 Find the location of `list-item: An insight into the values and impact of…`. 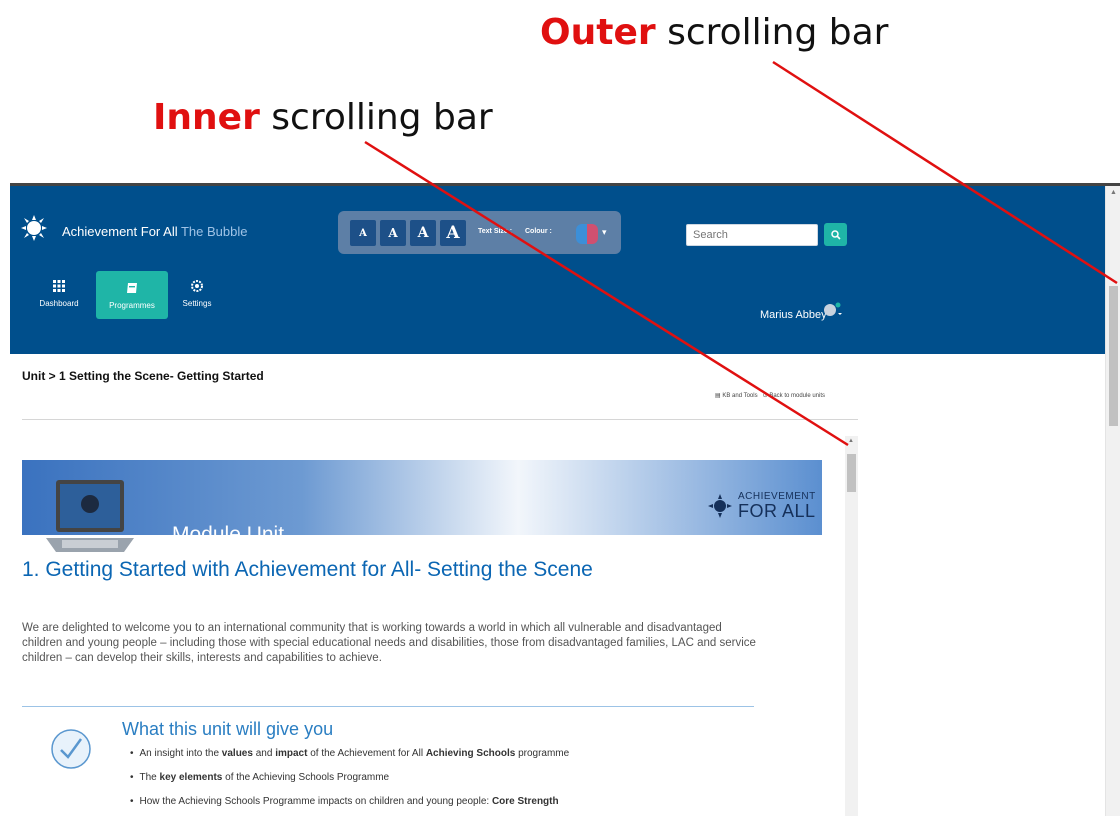

list-item: An insight into the values and impact of… is located at coordinates (450, 754).